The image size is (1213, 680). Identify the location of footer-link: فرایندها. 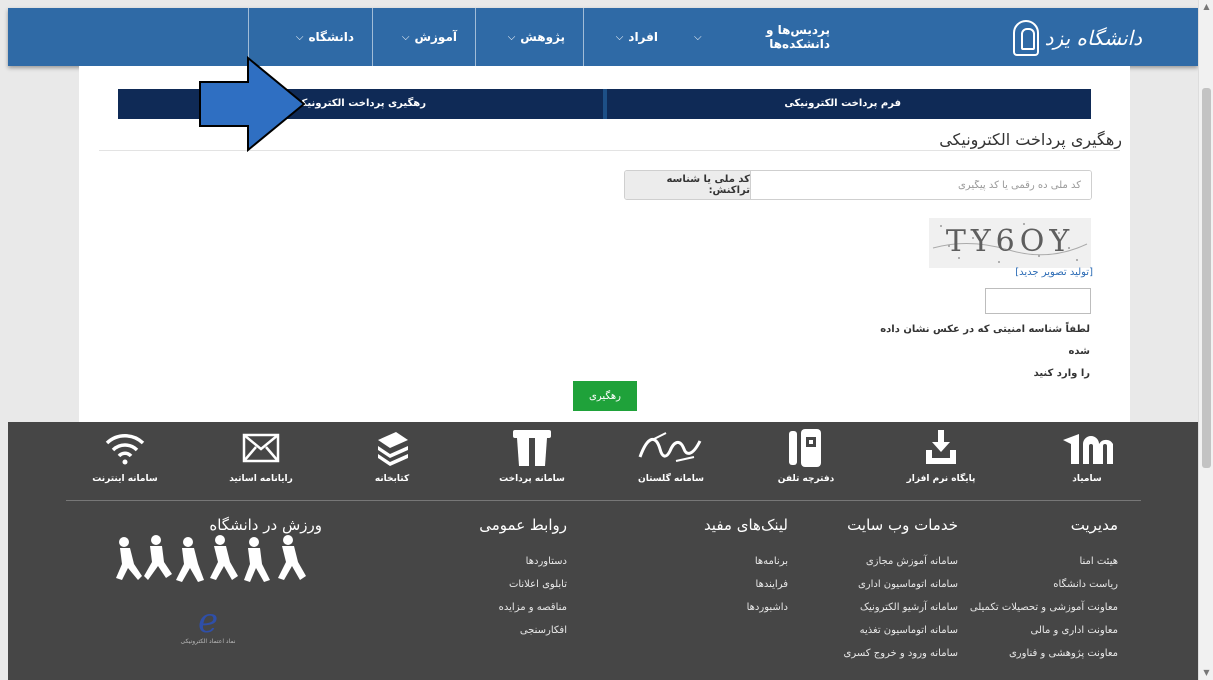
(746, 584).